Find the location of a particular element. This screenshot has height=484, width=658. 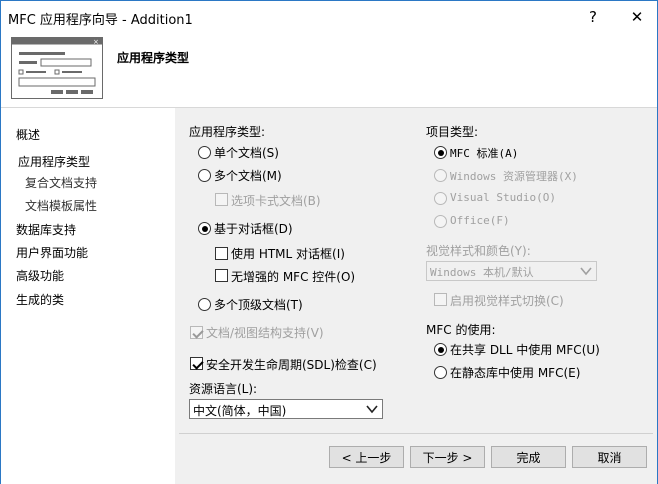

shared-dll-radio is located at coordinates (440, 349).